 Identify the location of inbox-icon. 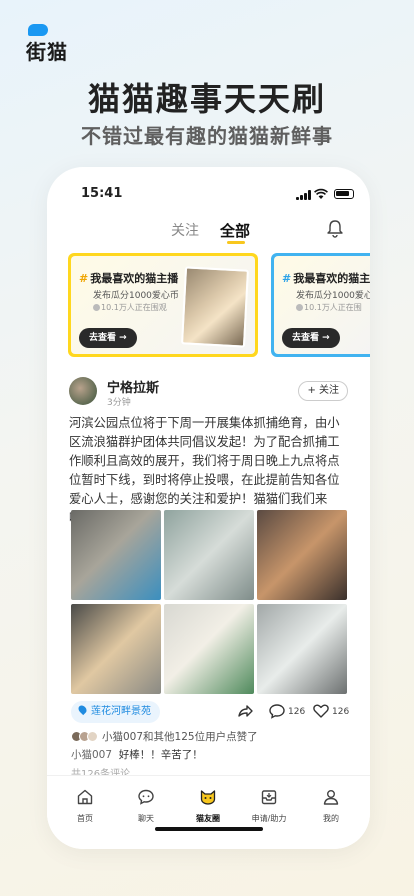
(269, 797).